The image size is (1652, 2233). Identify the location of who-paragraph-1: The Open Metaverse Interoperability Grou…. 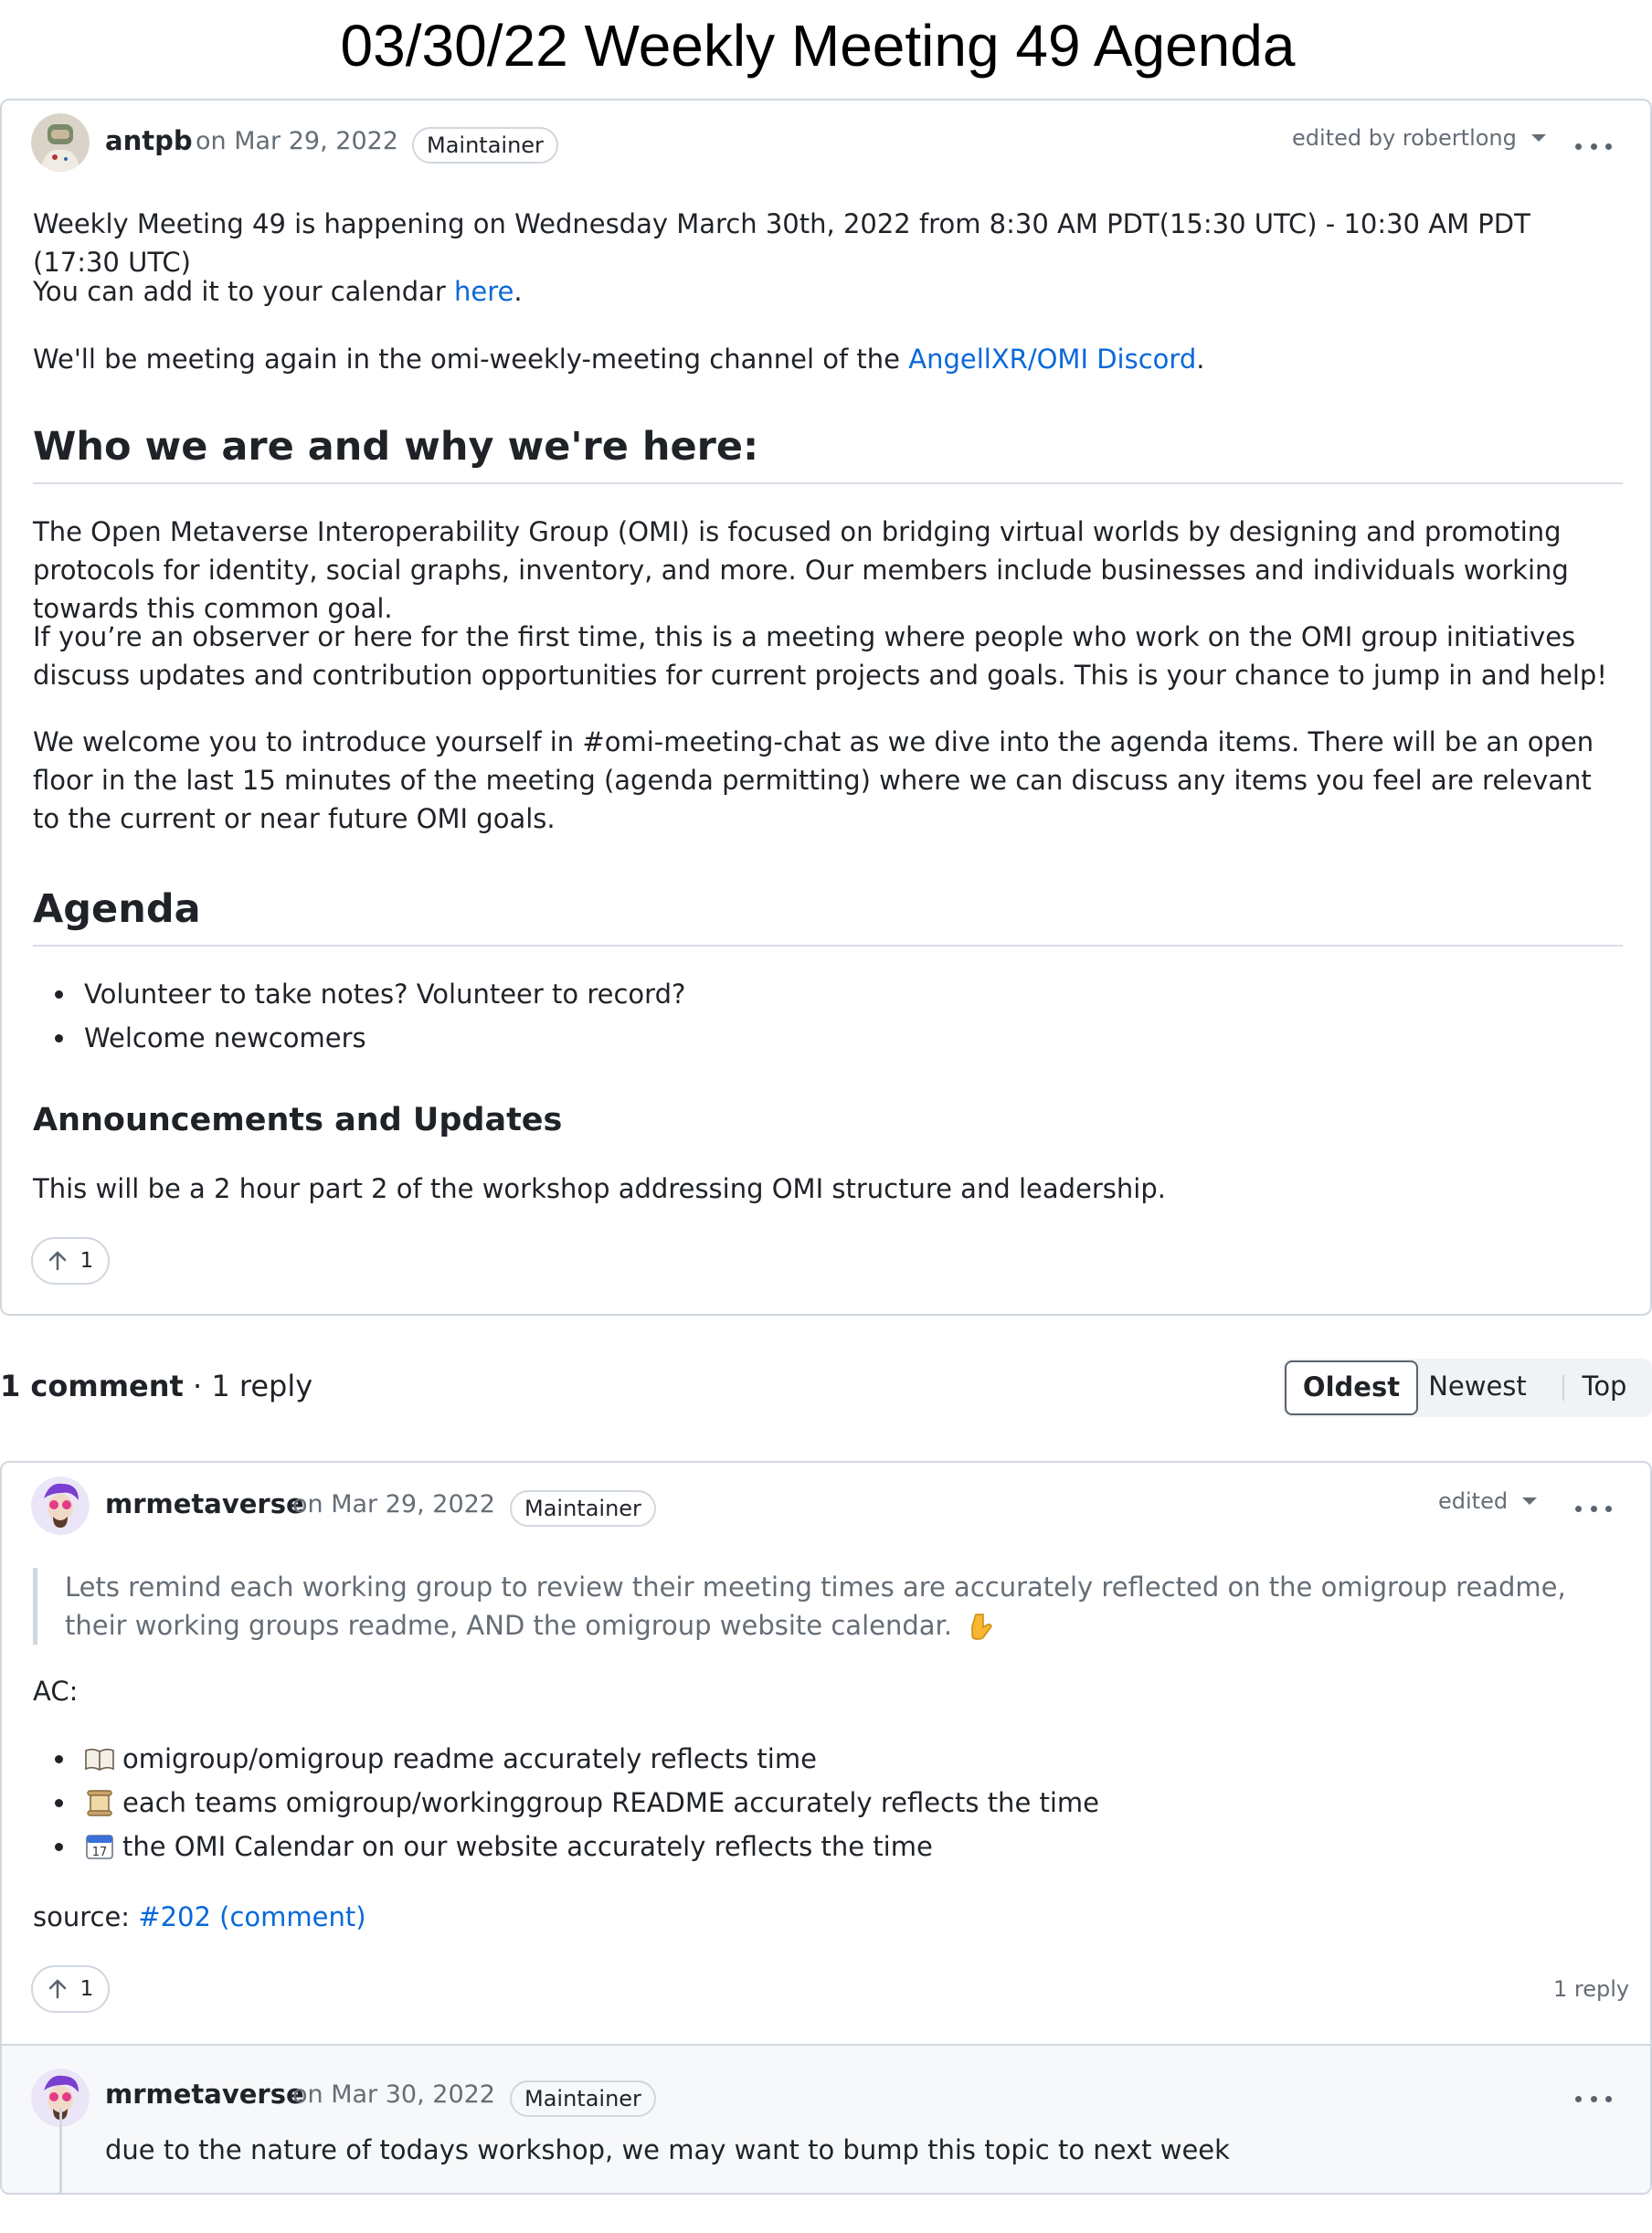
(801, 570).